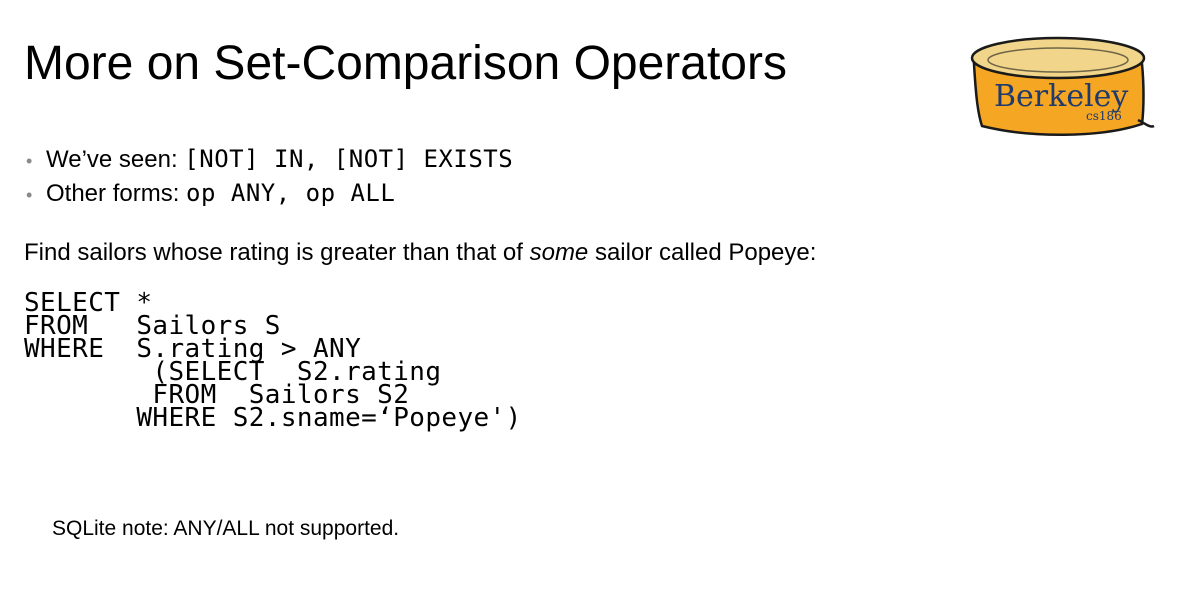  Describe the element at coordinates (115, 159) in the screenshot. I see `bullet-label: We’ve seen:` at that location.